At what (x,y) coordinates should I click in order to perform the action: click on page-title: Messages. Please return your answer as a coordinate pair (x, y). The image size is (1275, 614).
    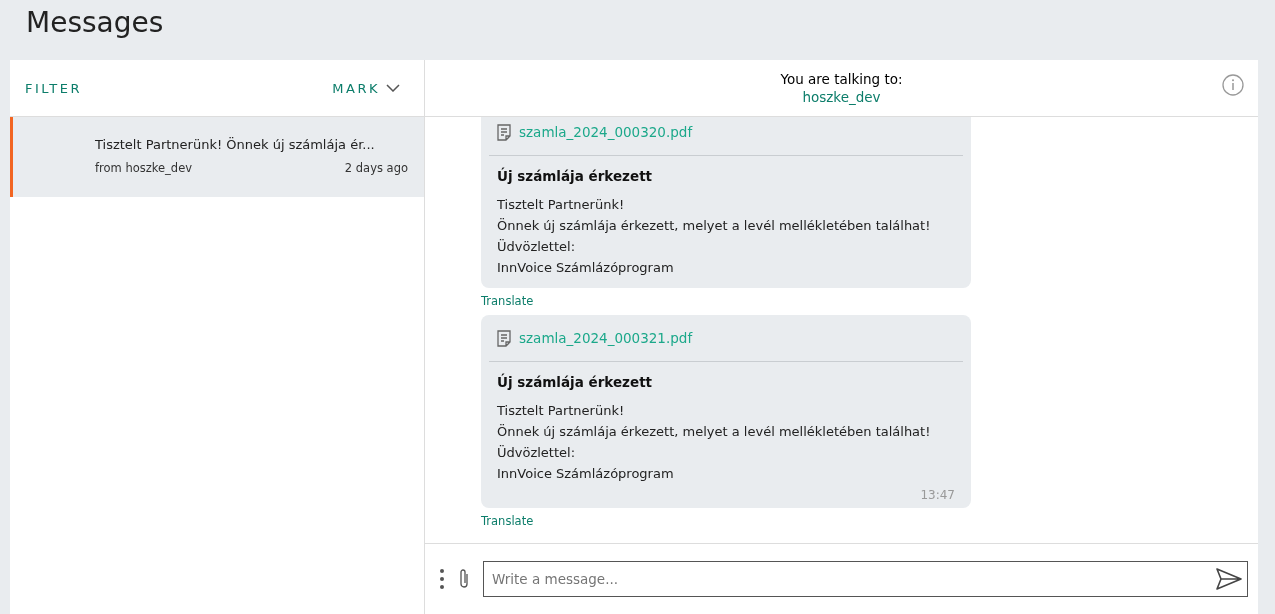
    Looking at the image, I should click on (95, 23).